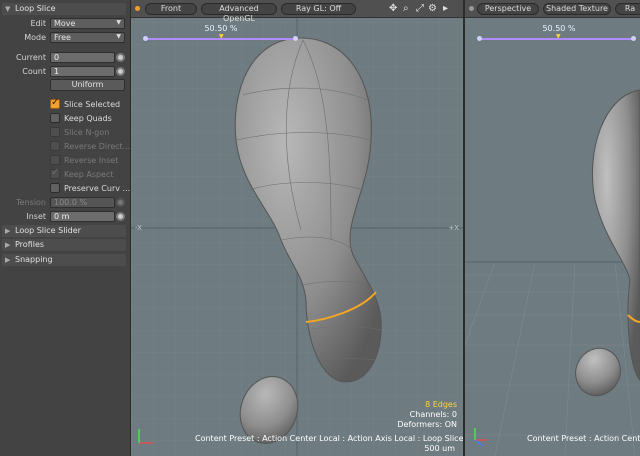 This screenshot has height=456, width=640. Describe the element at coordinates (432, 8) in the screenshot. I see `settings-icon: ⚙` at that location.